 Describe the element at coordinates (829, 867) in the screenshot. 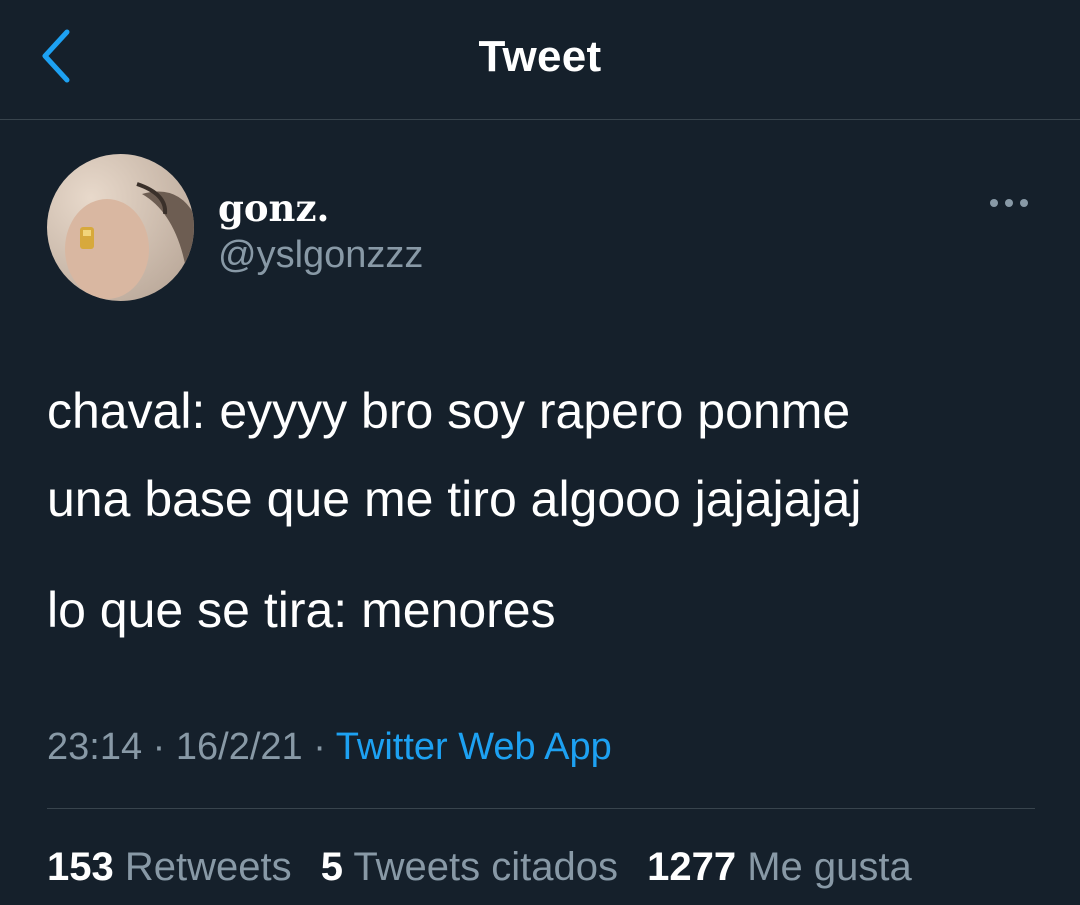

I see `likes-label: Me gusta` at that location.